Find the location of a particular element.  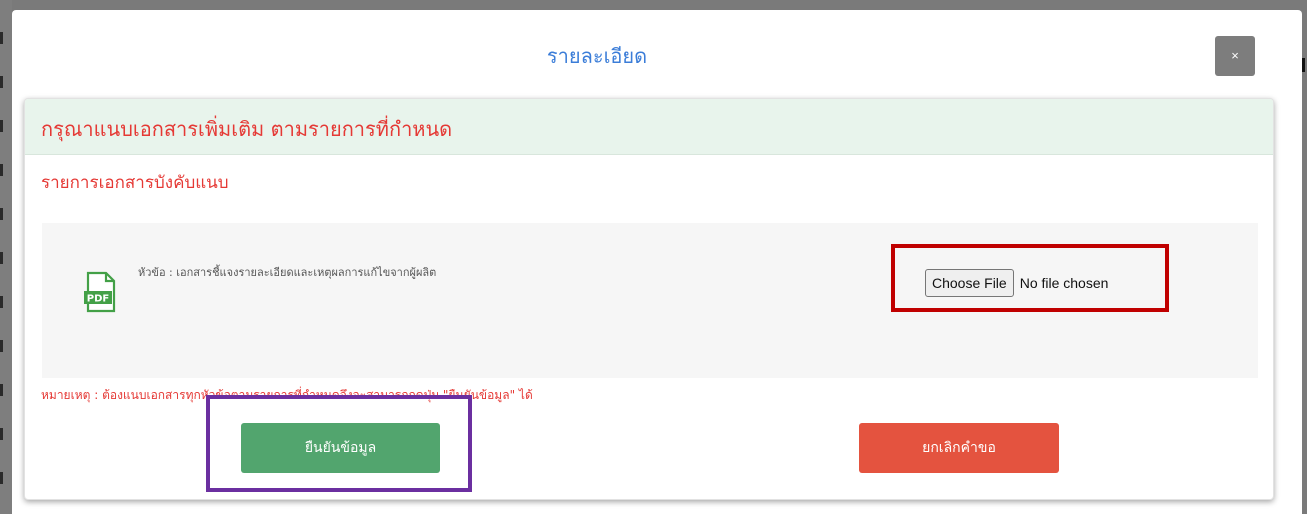

close-button: × is located at coordinates (1235, 56).